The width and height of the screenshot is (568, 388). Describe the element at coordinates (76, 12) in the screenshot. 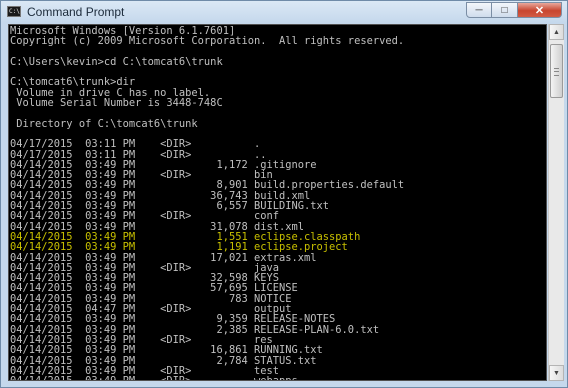

I see `window-title: Command Prompt` at that location.